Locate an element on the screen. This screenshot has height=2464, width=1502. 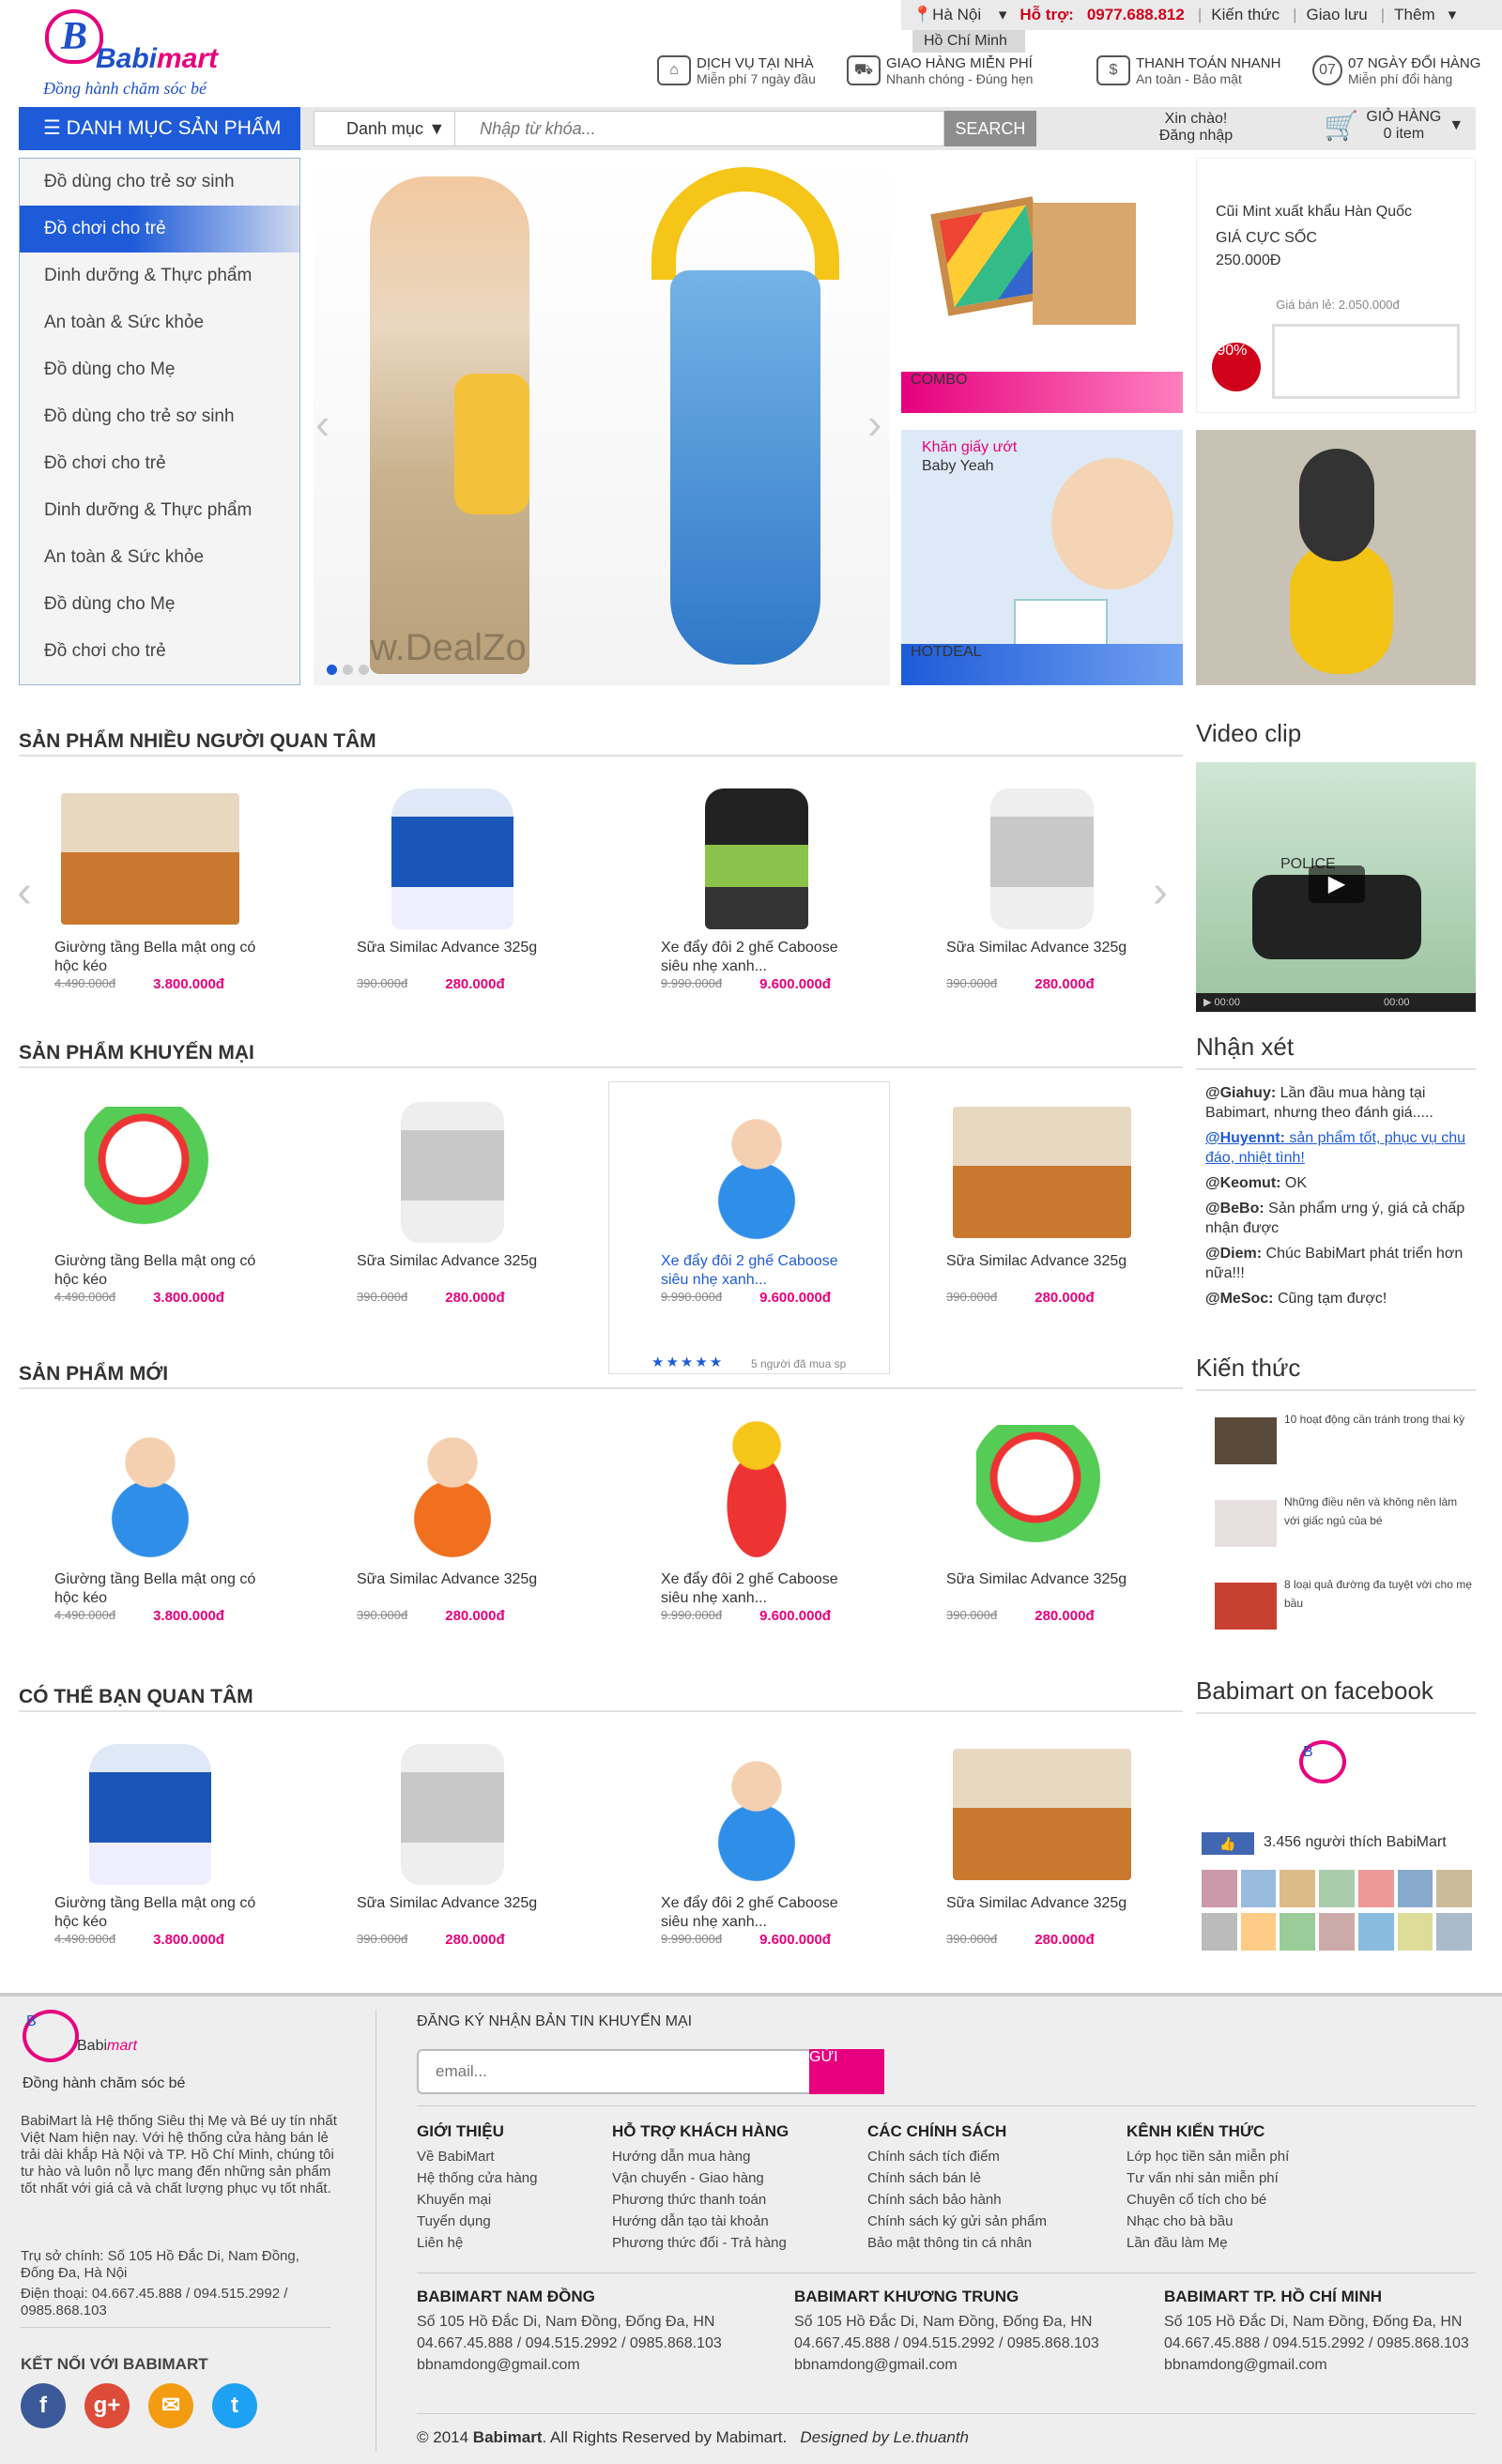
sidebar-item: Đồ dùng cho Mẹ is located at coordinates (159, 604).